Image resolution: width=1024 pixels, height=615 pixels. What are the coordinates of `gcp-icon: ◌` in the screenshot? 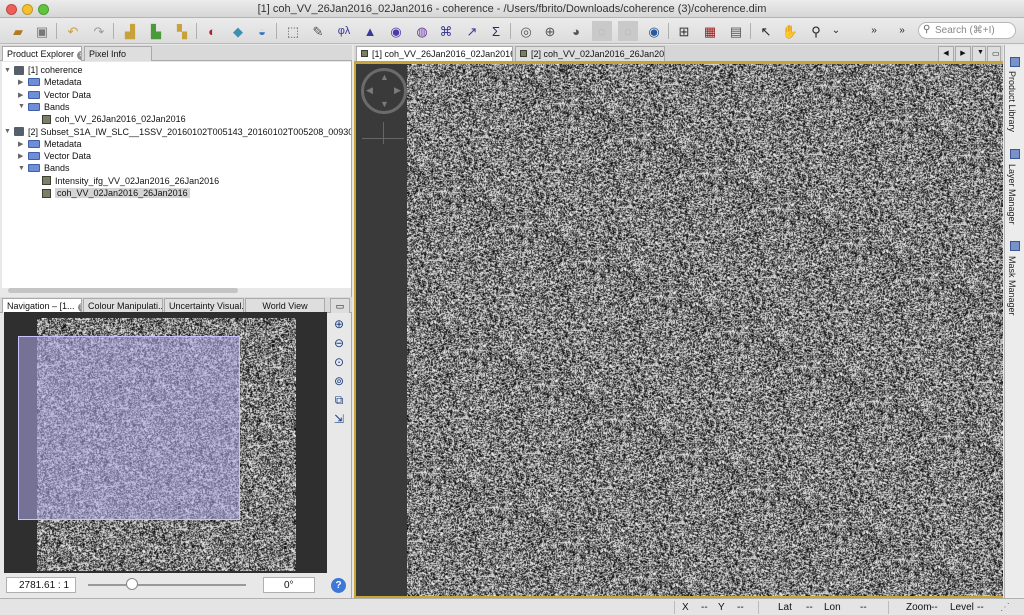 It's located at (628, 31).